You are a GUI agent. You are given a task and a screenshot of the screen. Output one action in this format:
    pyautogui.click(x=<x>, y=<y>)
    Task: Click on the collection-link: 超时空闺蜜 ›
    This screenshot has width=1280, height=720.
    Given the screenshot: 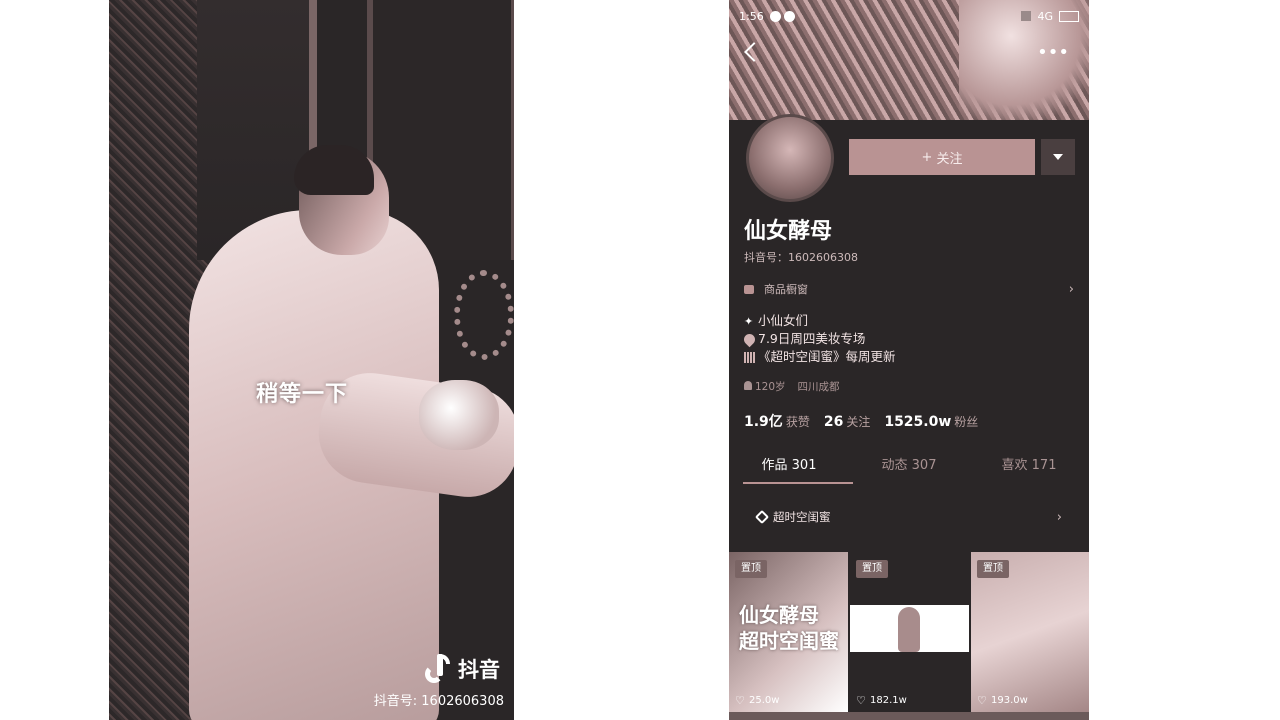 What is the action you would take?
    pyautogui.click(x=908, y=517)
    